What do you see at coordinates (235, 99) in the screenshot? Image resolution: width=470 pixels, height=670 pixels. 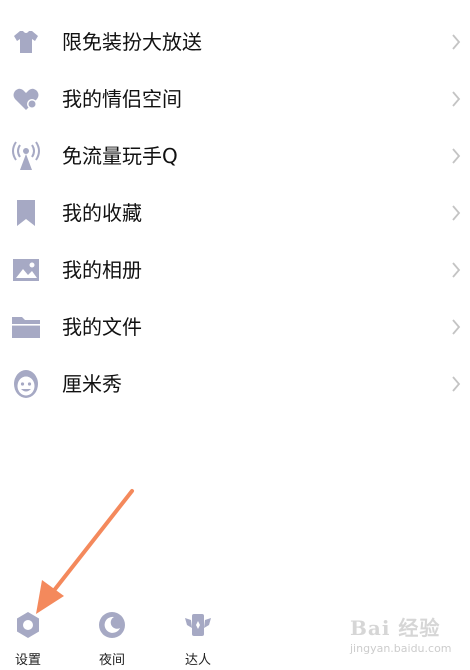 I see `menu-item-couple-space: 我的情侣空间` at bounding box center [235, 99].